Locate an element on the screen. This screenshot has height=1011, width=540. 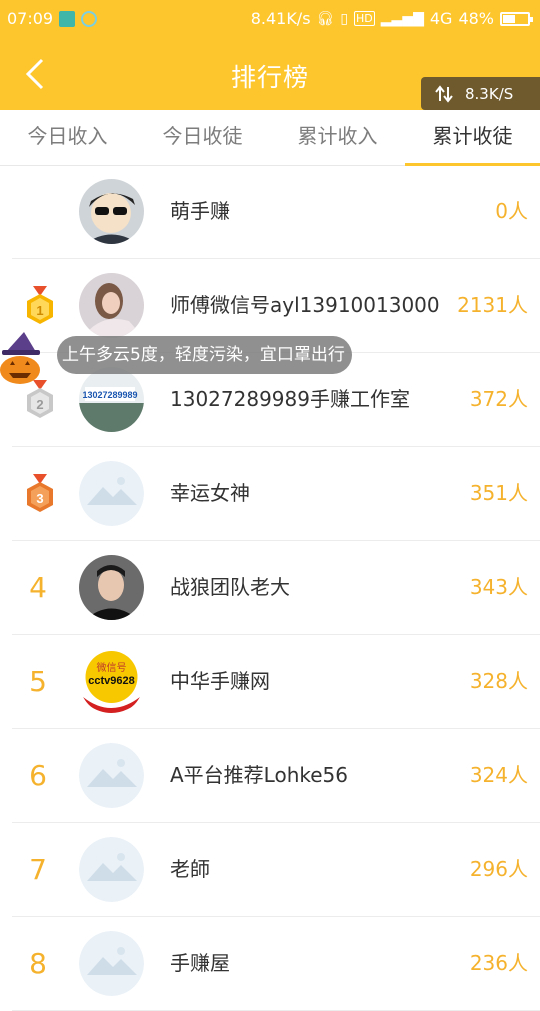
list-item: 3 幸运女神 351人 is located at coordinates (276, 494).